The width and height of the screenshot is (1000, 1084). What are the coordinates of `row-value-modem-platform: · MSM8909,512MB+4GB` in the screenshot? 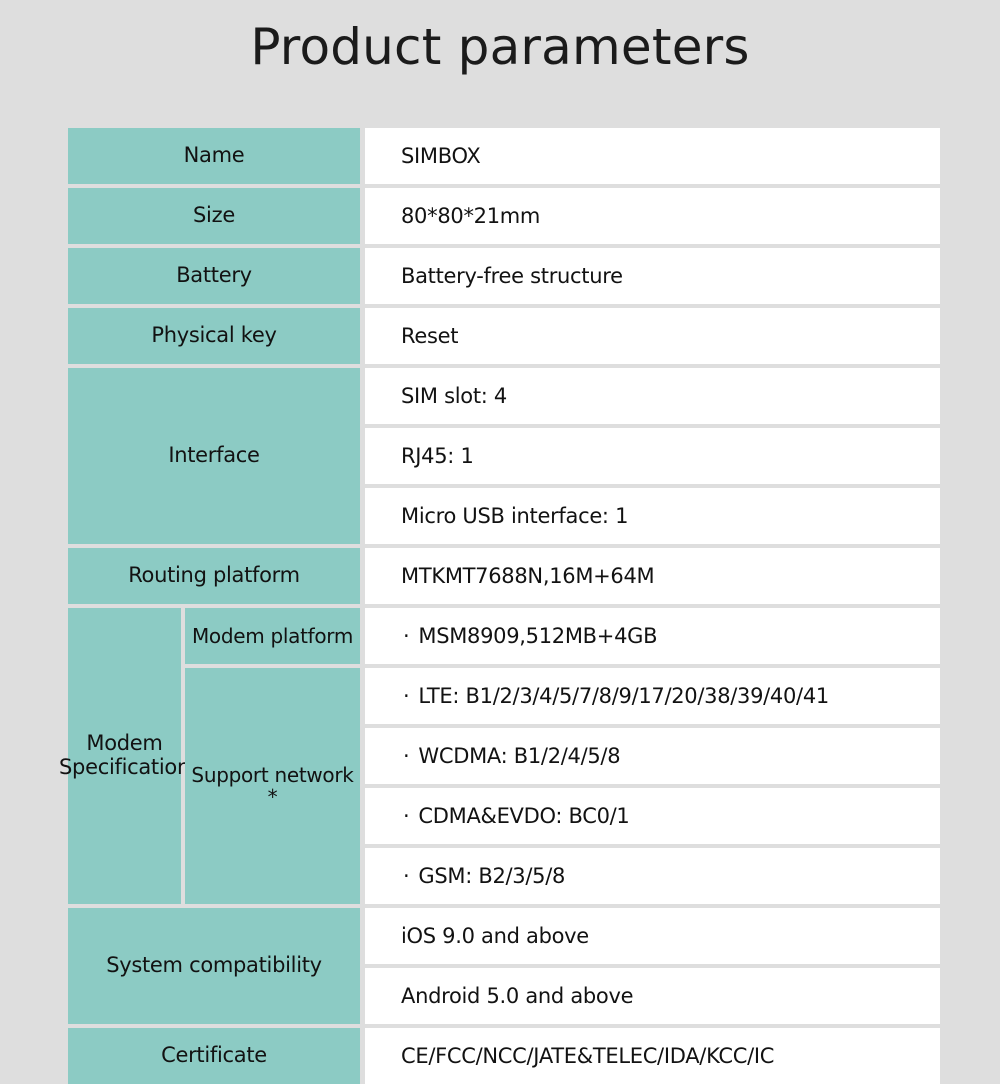 It's located at (652, 636).